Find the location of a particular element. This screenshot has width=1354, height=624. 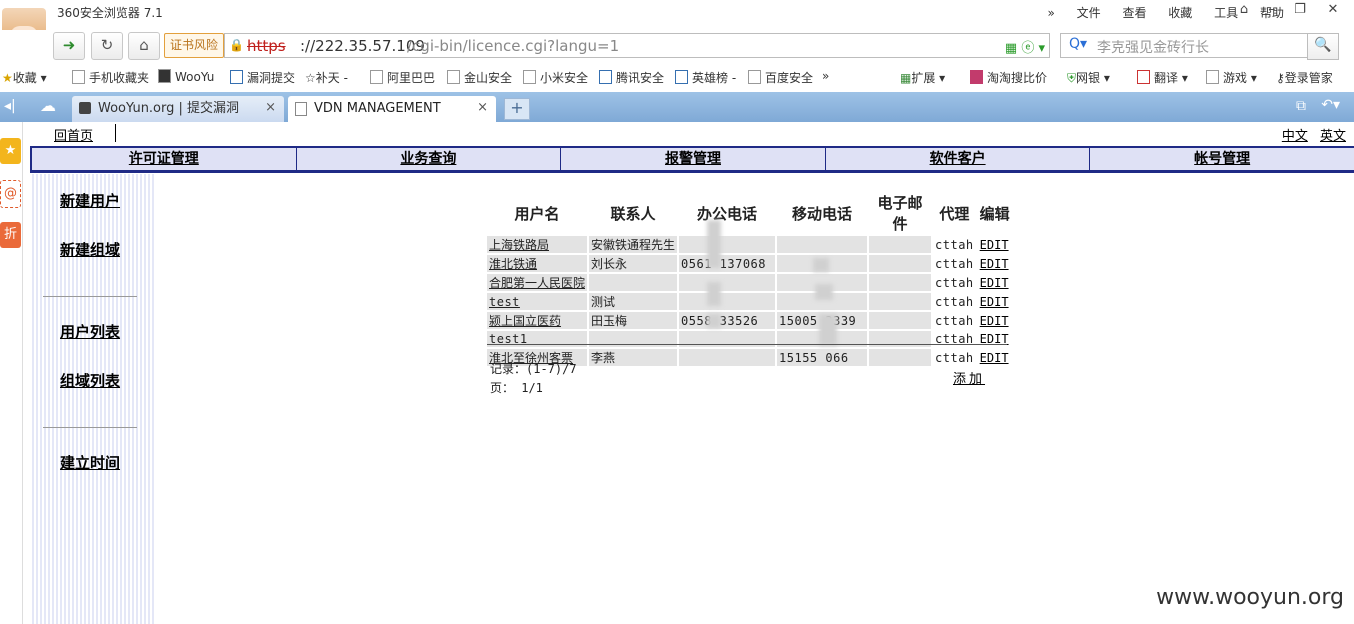

fav-baidu: 百度安全 is located at coordinates (780, 77).